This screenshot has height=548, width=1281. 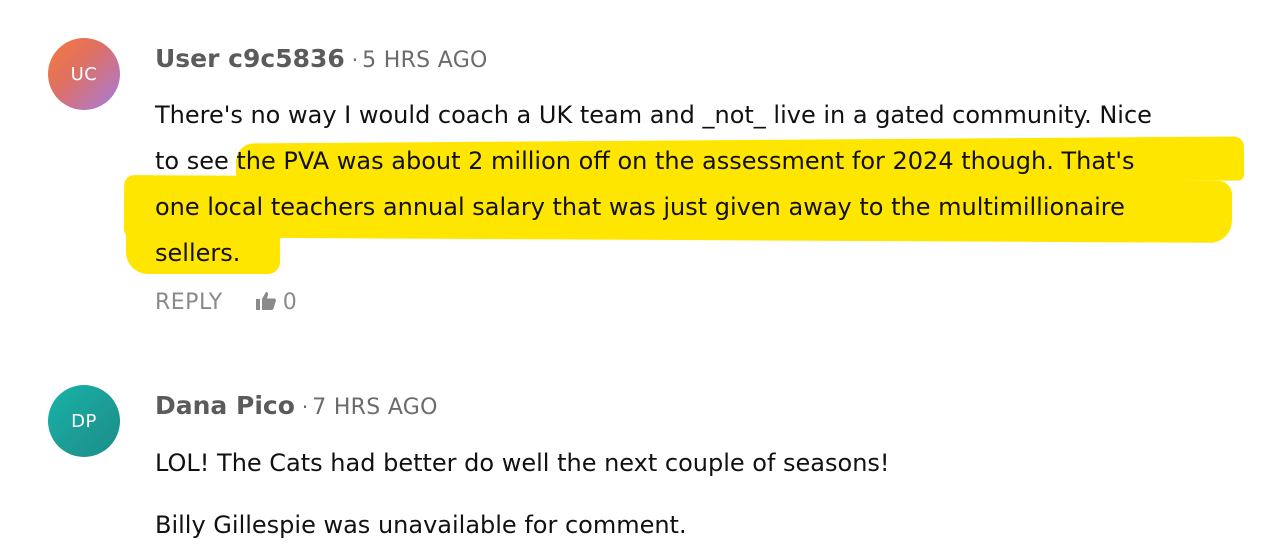 I want to click on reply-button: REPLY, so click(x=189, y=302).